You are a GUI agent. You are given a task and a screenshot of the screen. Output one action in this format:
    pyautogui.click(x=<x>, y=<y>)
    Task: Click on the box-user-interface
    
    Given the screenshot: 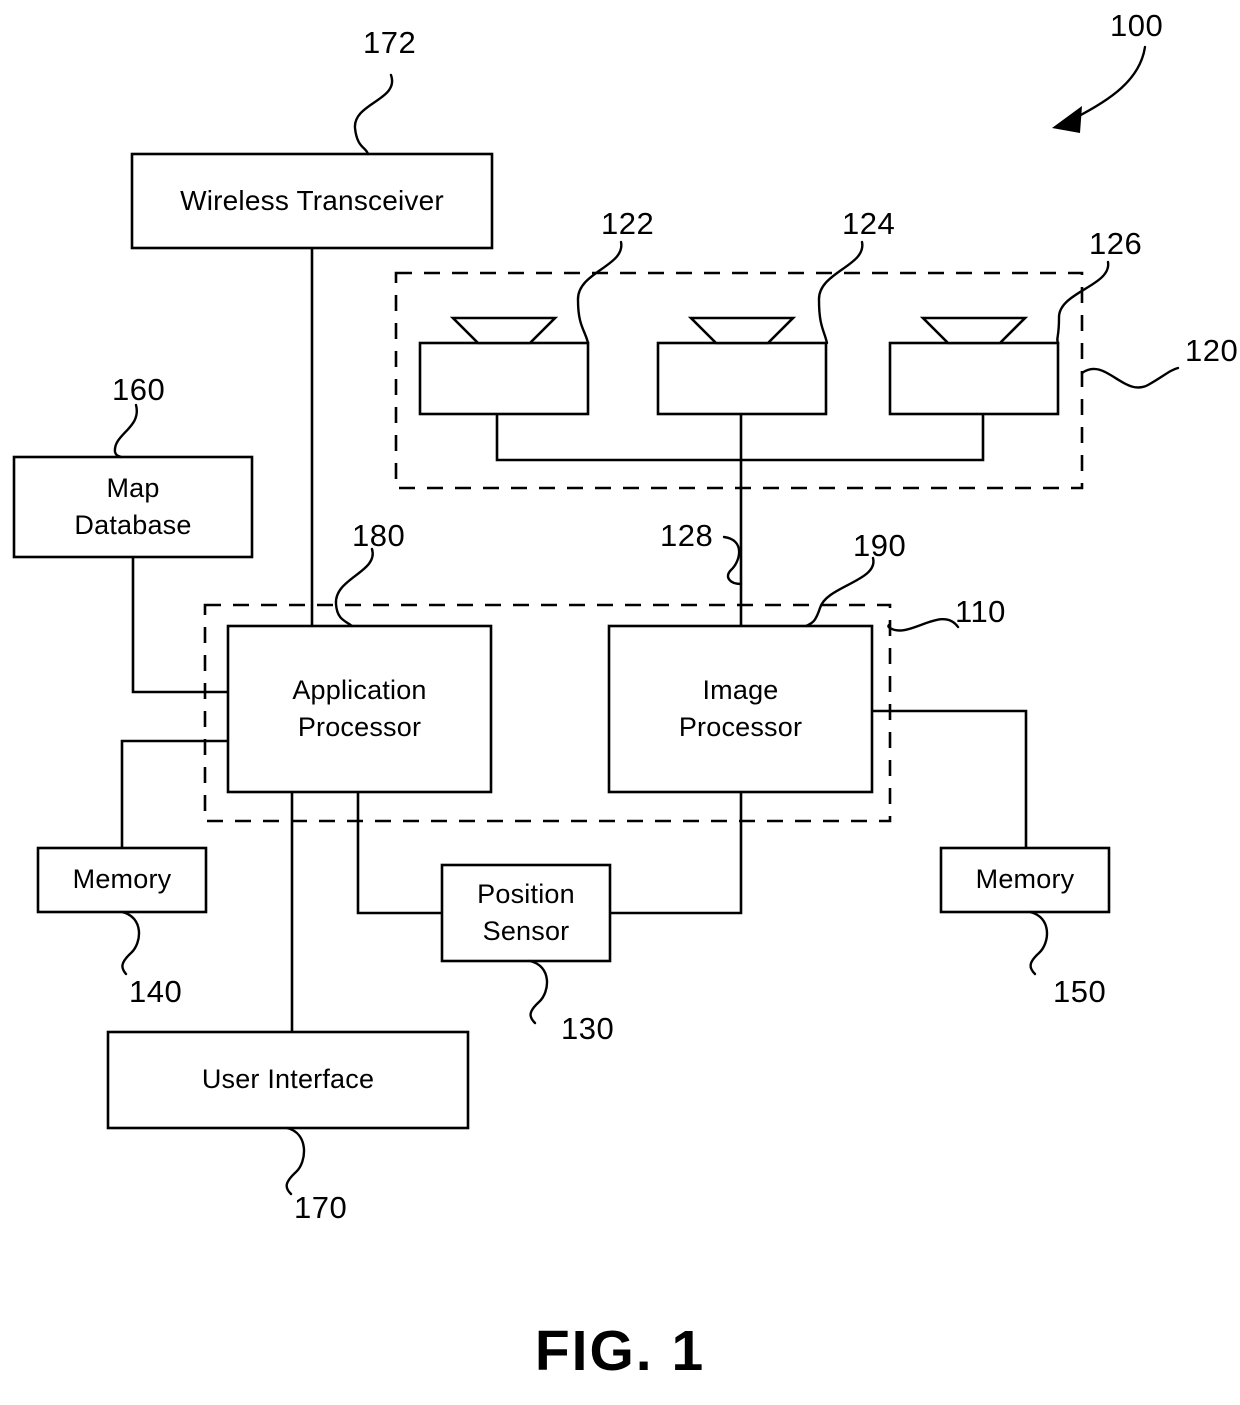 What is the action you would take?
    pyautogui.click(x=288, y=1080)
    